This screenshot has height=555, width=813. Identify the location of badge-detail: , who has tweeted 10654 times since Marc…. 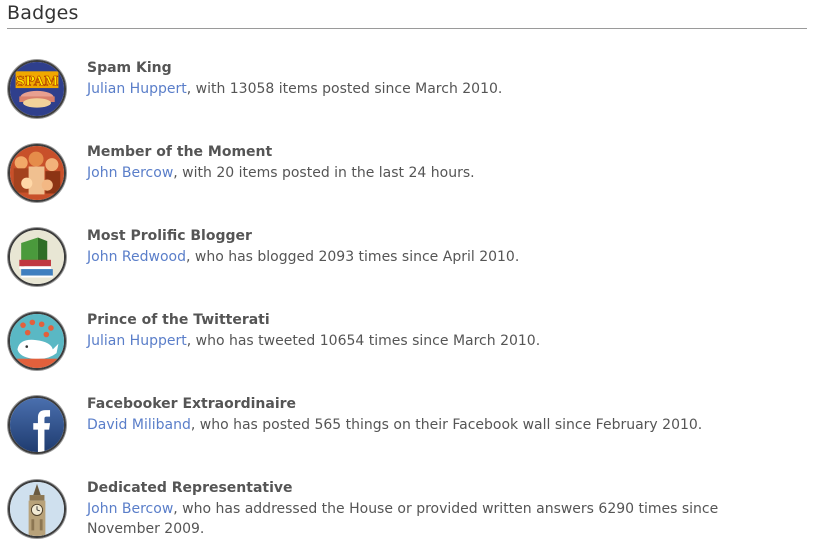
(363, 341).